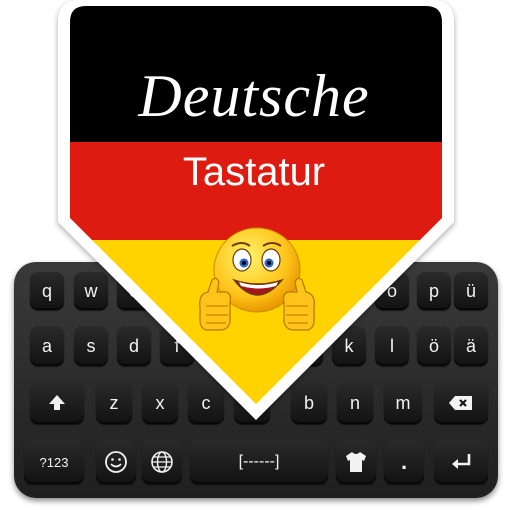 This screenshot has height=512, width=512. I want to click on key-i: i, so click(349, 291).